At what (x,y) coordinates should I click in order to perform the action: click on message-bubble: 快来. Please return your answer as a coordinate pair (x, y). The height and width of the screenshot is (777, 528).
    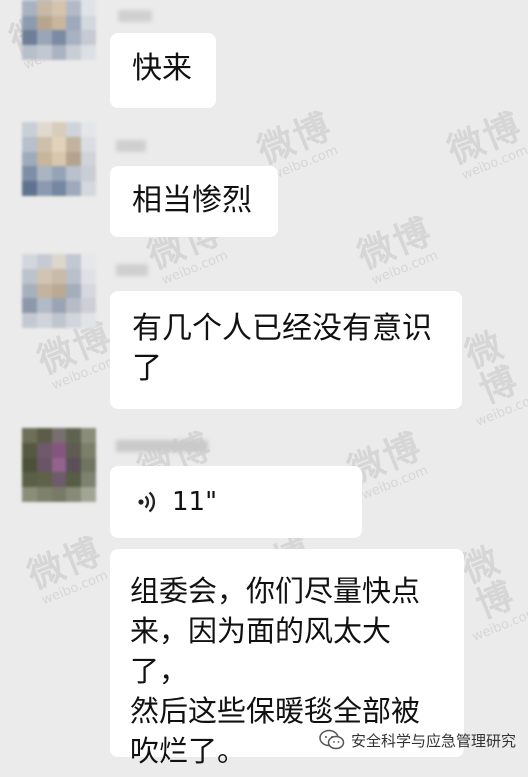
    Looking at the image, I should click on (163, 70).